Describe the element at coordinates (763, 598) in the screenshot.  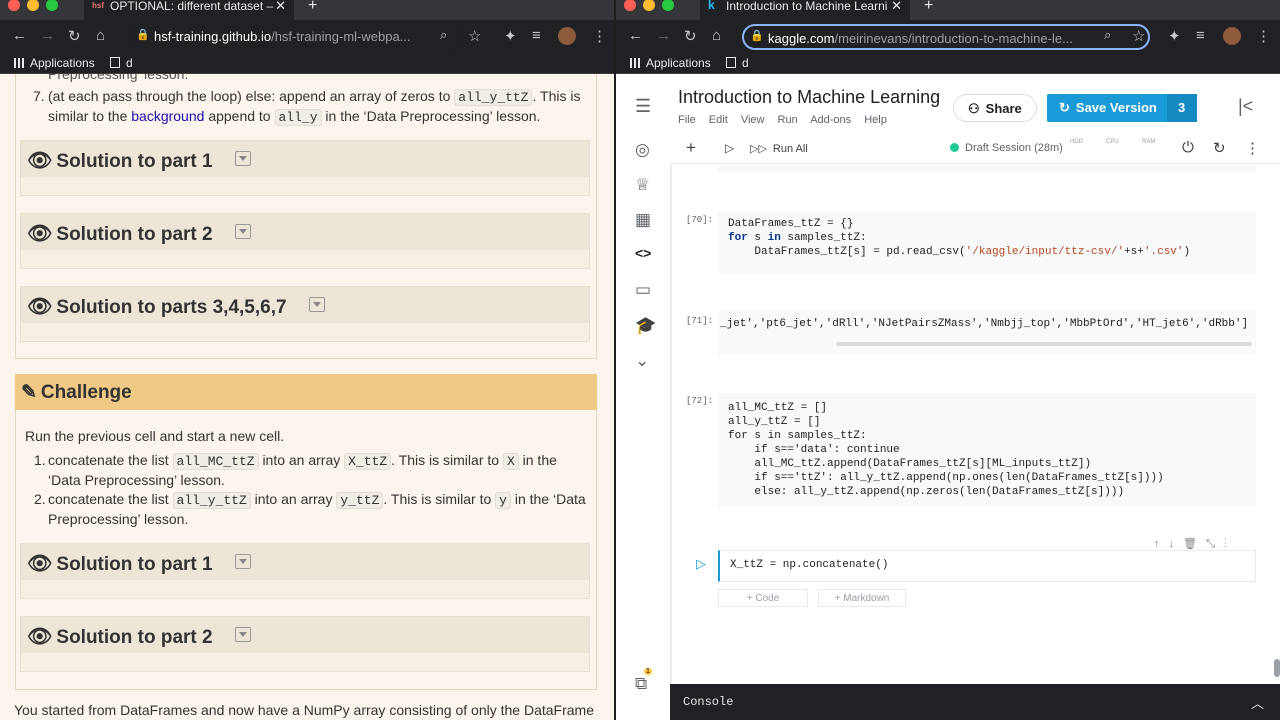
I see `add-code-button: + Code` at that location.